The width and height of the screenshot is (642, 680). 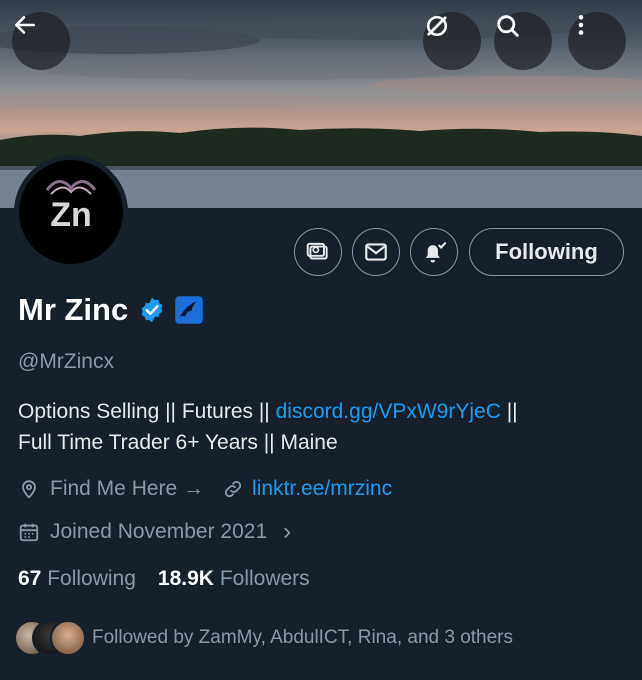 I want to click on followers-stat: 18.9K Followers, so click(x=234, y=579).